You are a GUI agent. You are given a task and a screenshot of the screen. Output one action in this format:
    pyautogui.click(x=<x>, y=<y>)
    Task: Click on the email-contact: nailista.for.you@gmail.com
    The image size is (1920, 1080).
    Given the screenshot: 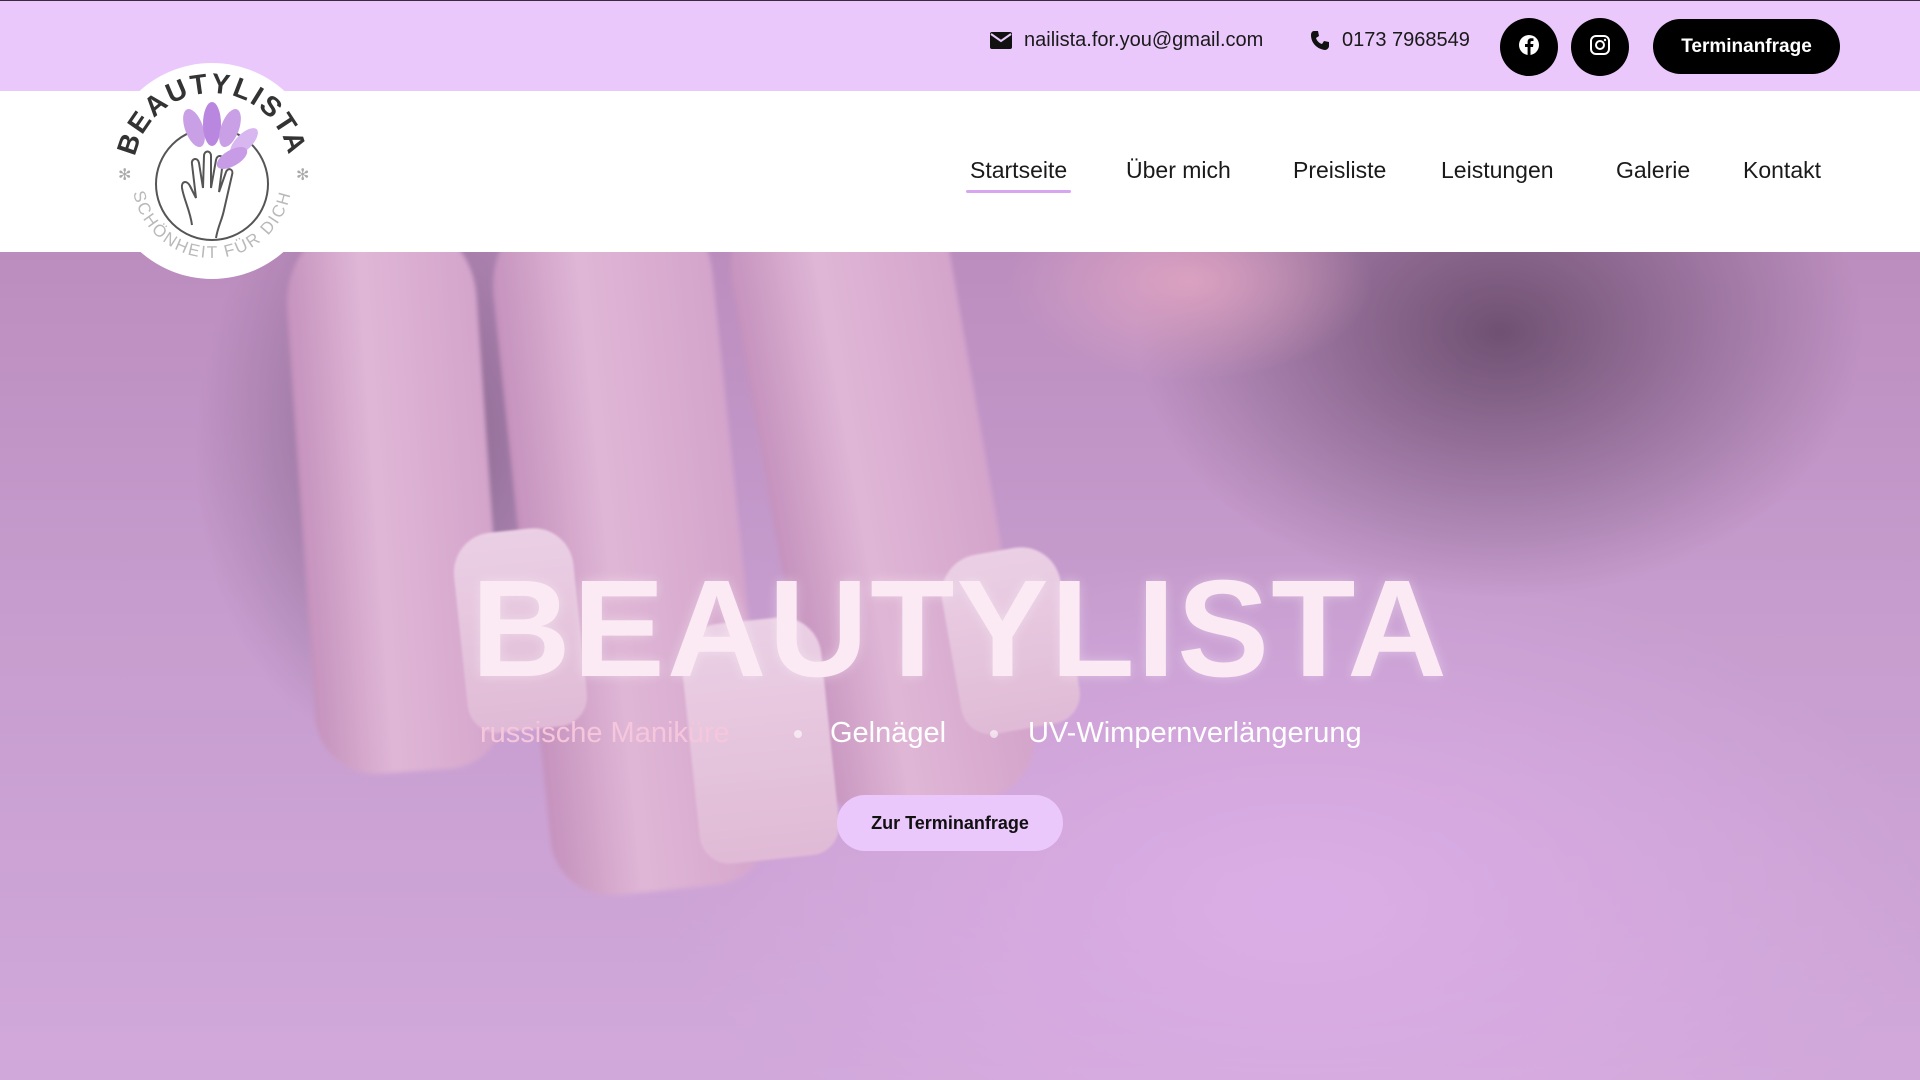 What is the action you would take?
    pyautogui.click(x=1126, y=40)
    